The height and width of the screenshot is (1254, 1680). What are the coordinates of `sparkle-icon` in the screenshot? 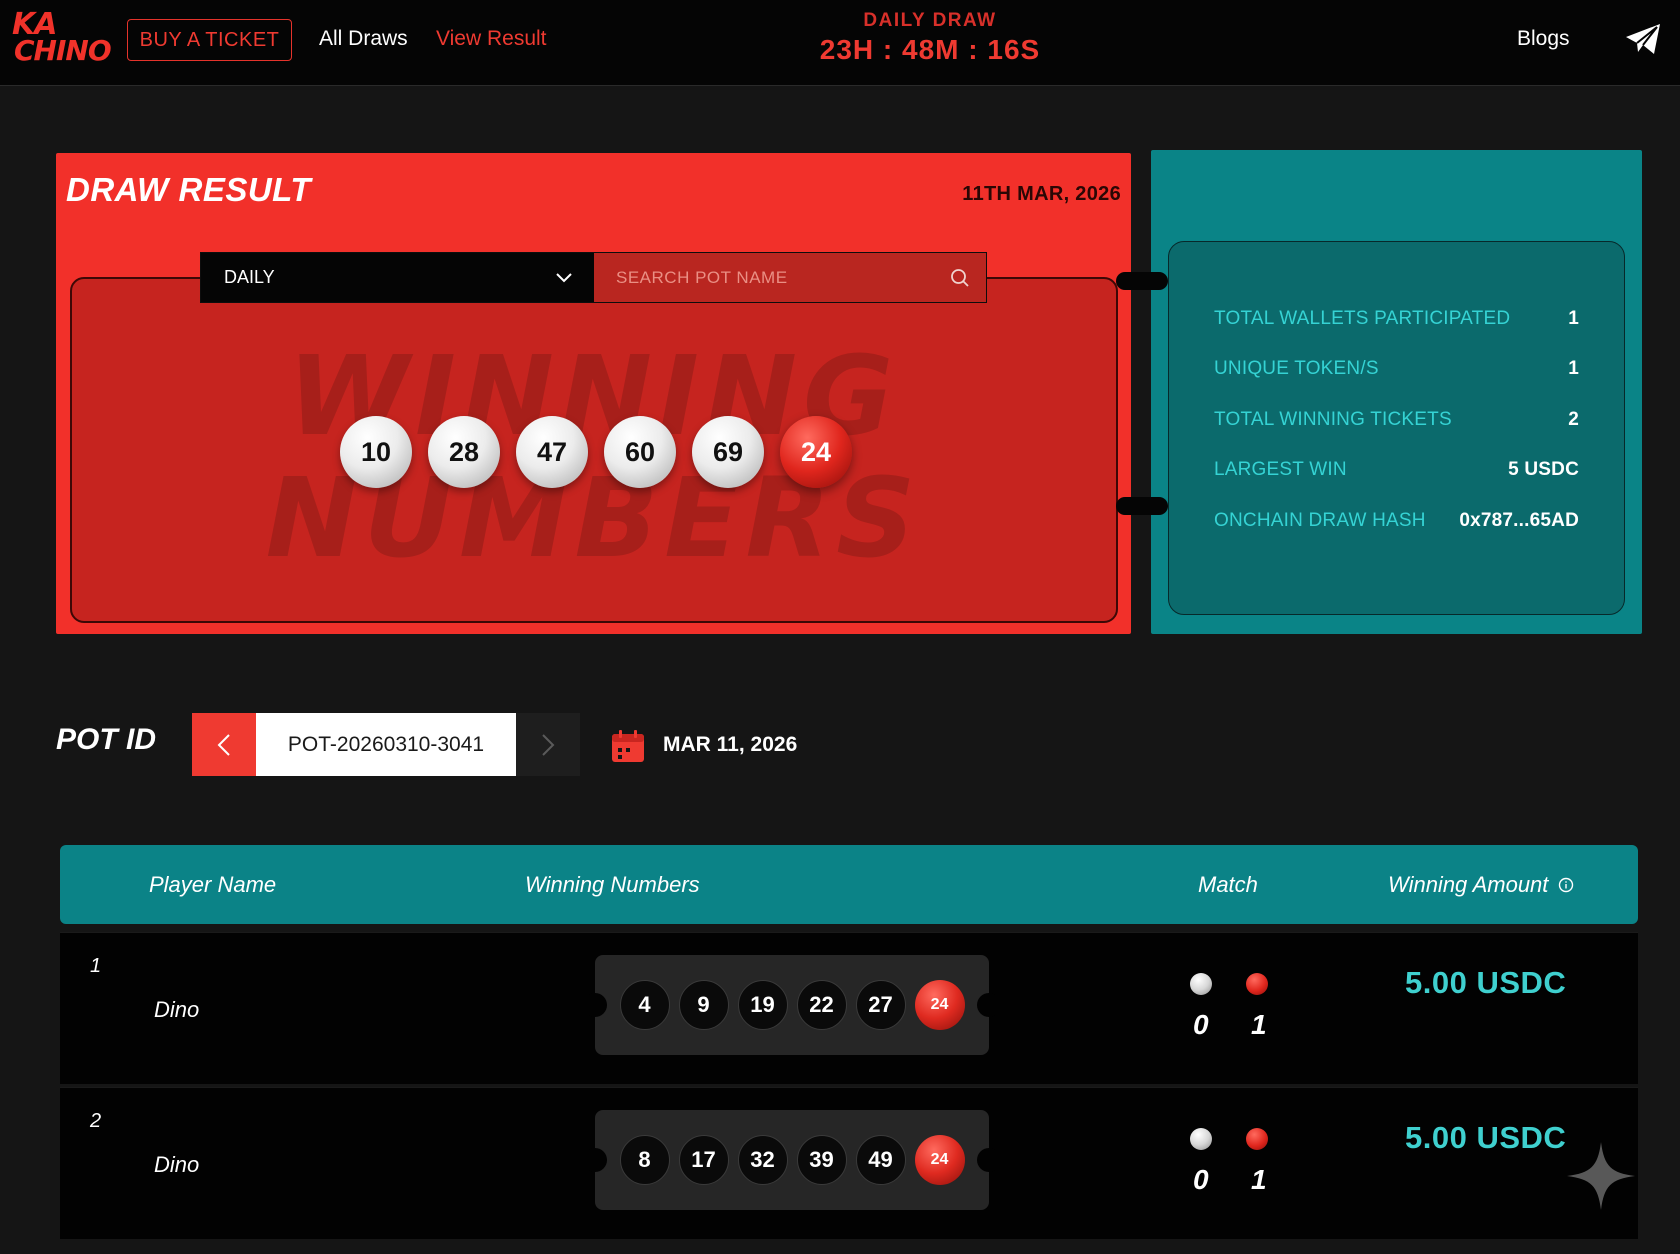 It's located at (1601, 1176).